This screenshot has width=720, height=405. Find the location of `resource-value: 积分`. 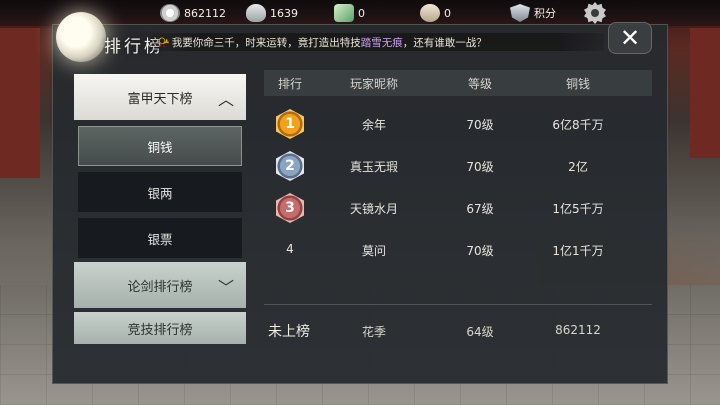

resource-value: 积分 is located at coordinates (545, 13).